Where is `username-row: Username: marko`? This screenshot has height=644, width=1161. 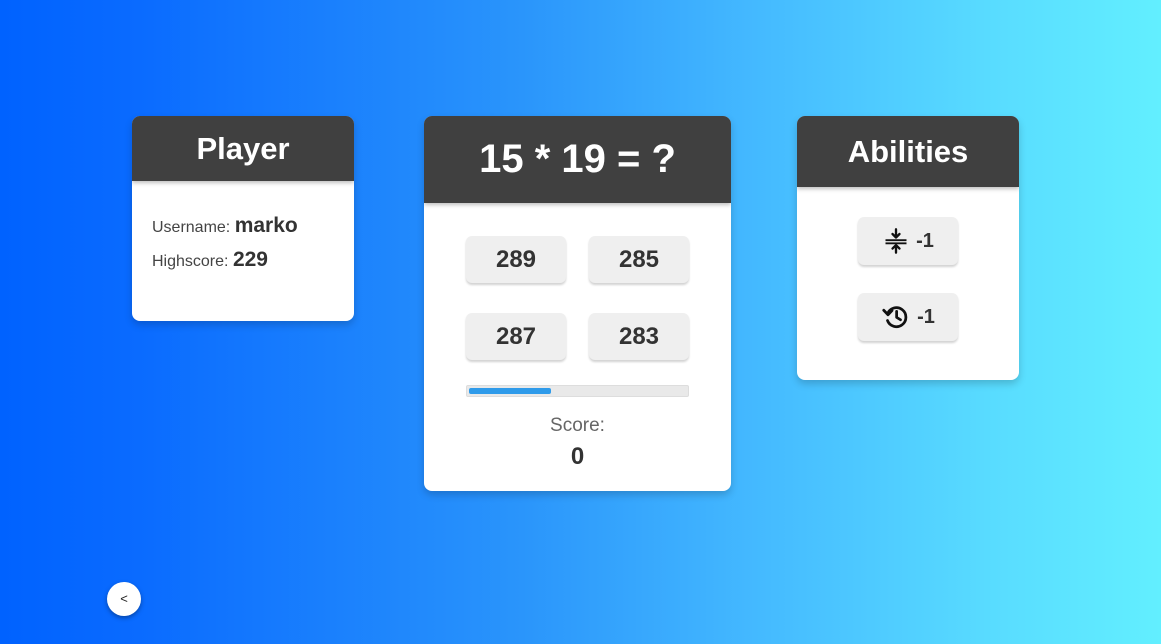 username-row: Username: marko is located at coordinates (225, 226).